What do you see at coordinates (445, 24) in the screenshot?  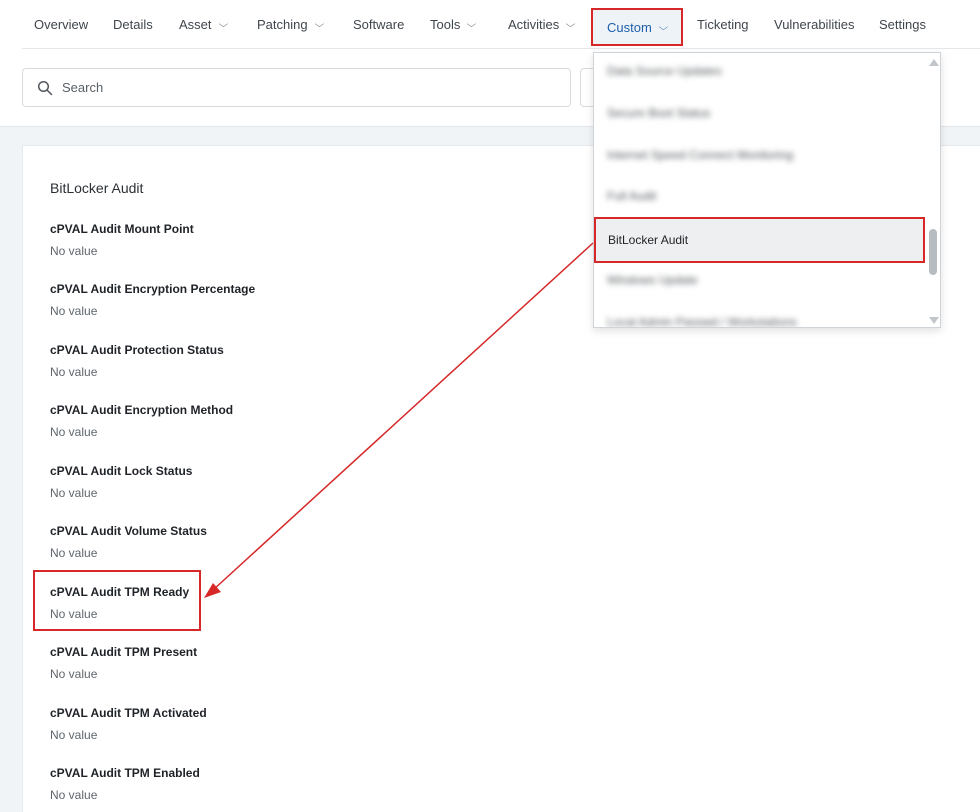 I see `tab-label: Tools` at bounding box center [445, 24].